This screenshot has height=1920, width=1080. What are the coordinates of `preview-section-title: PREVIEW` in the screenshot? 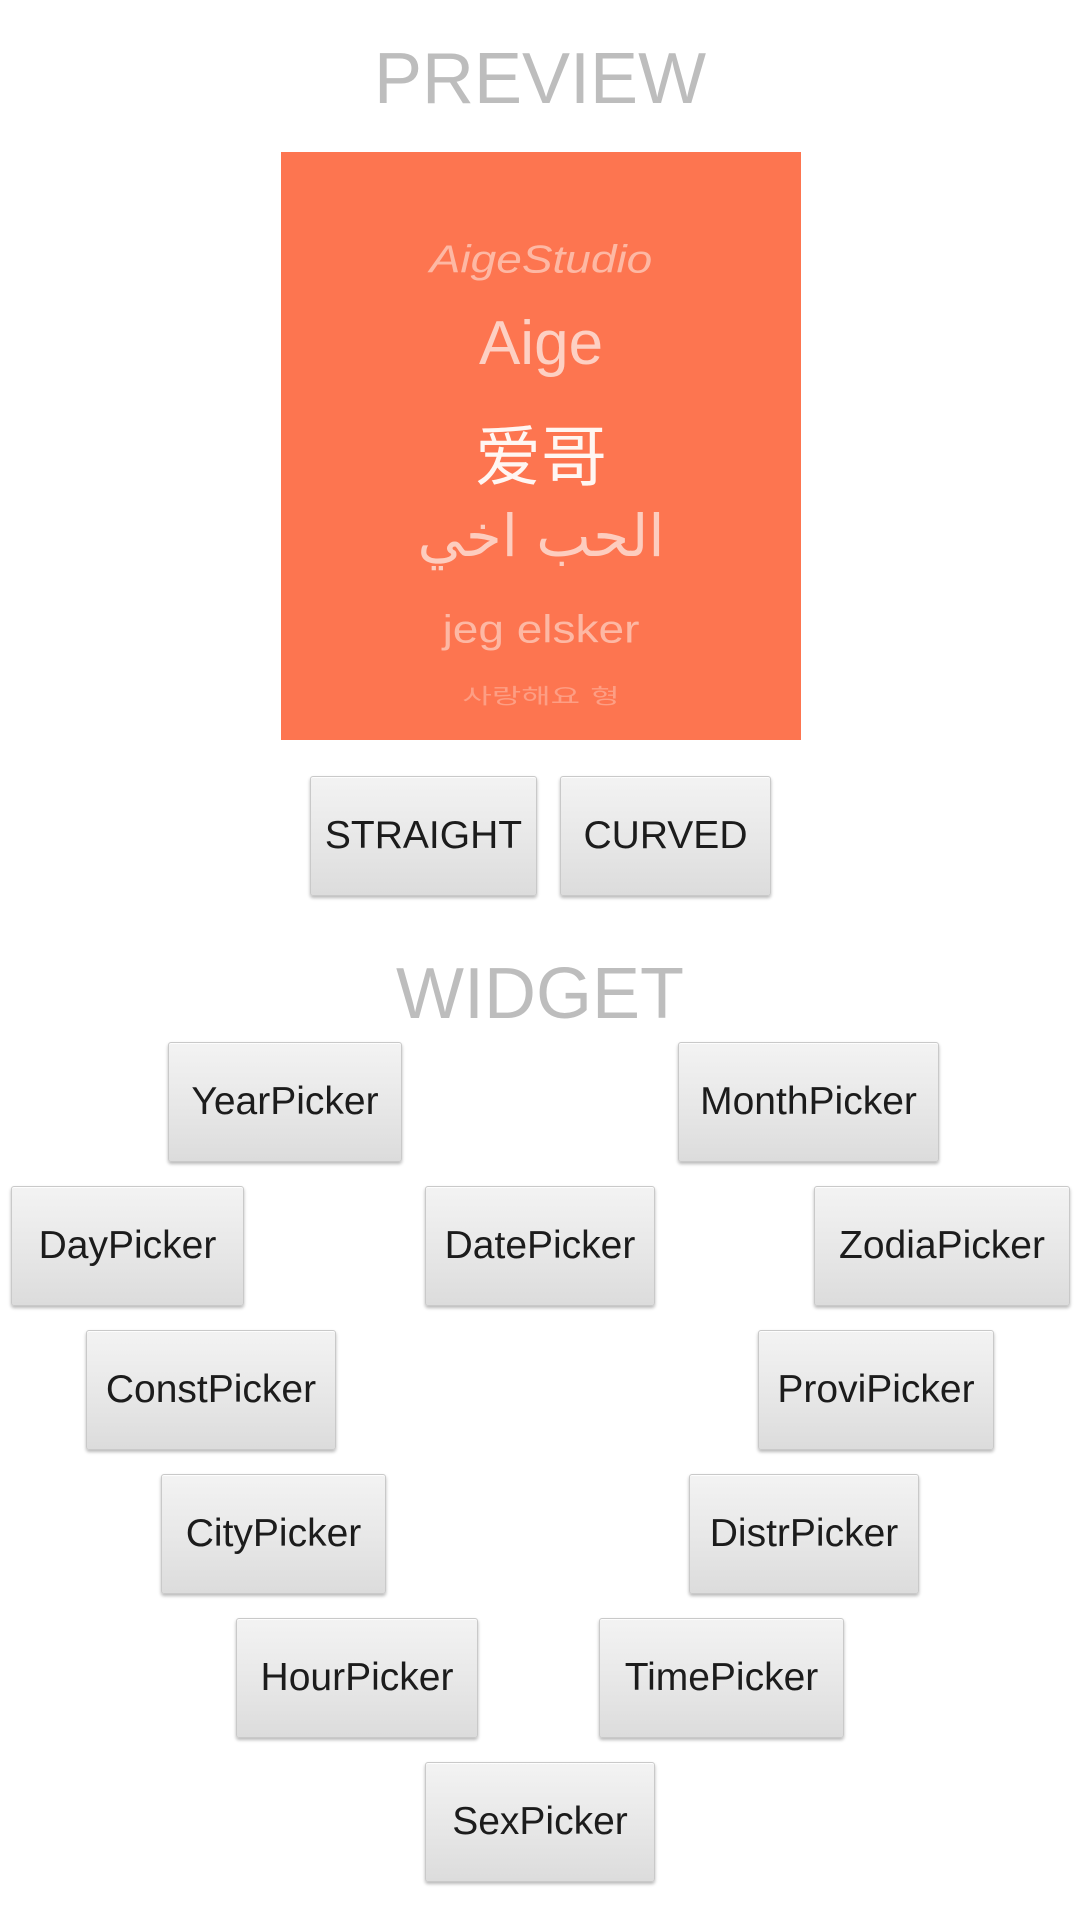 It's located at (540, 79).